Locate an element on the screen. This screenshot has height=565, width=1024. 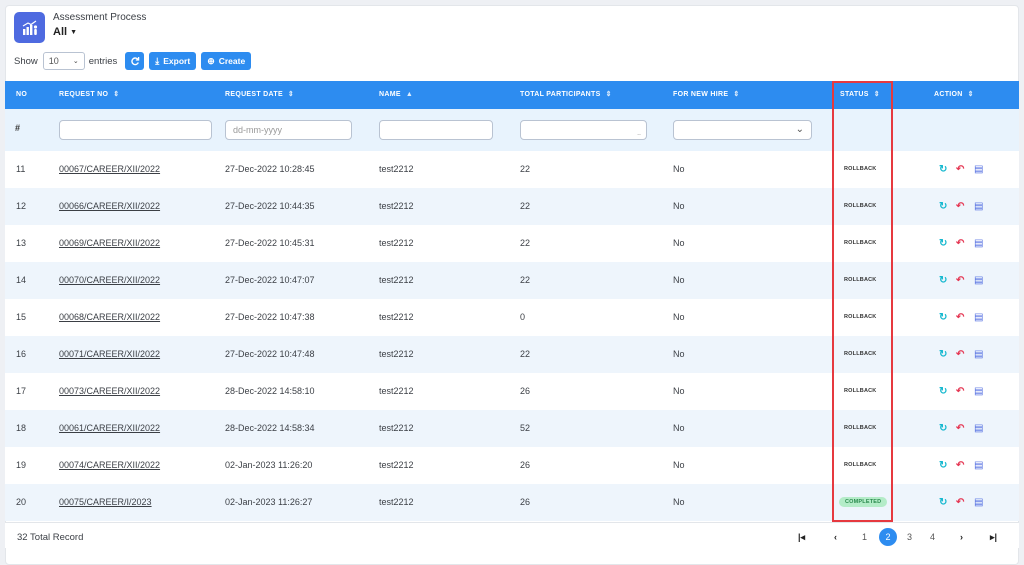
row-no: 14 is located at coordinates (21, 280).